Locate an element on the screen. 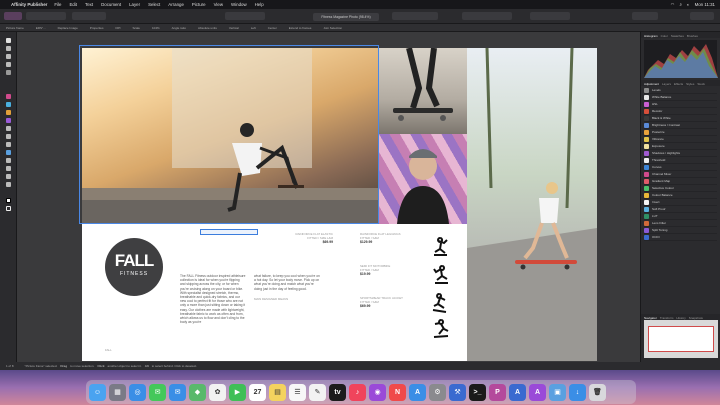 This screenshot has height=405, width=720. dock-tv-icon: tv is located at coordinates (337, 392).